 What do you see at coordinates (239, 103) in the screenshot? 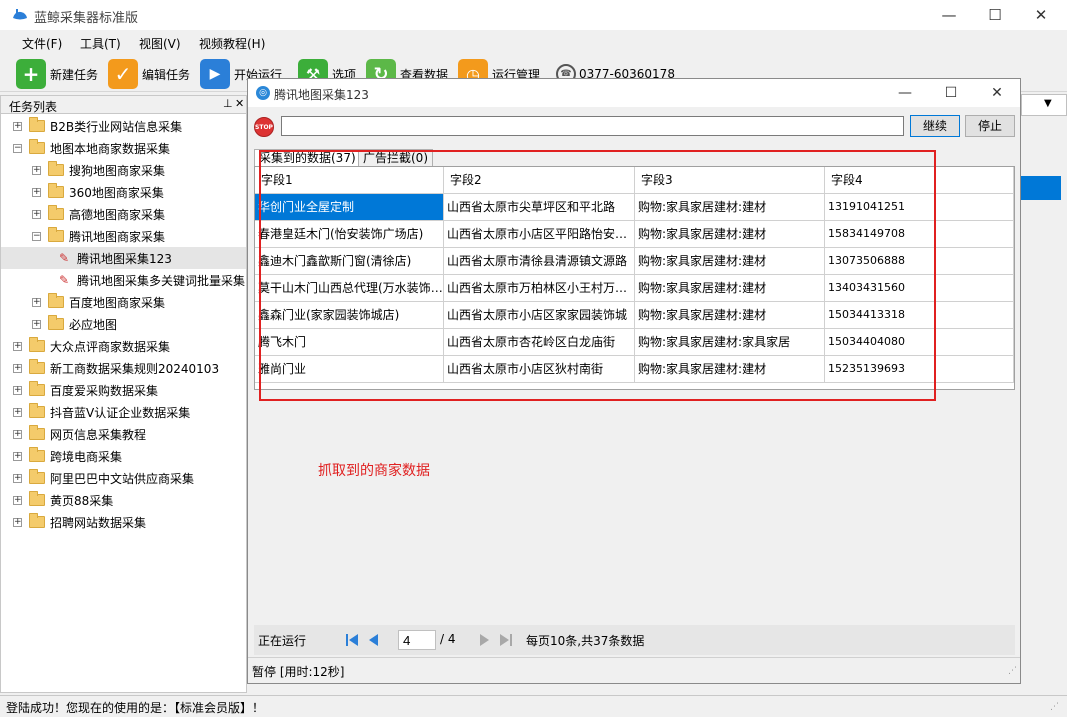
I see `panel-close-icon: ✕` at bounding box center [239, 103].